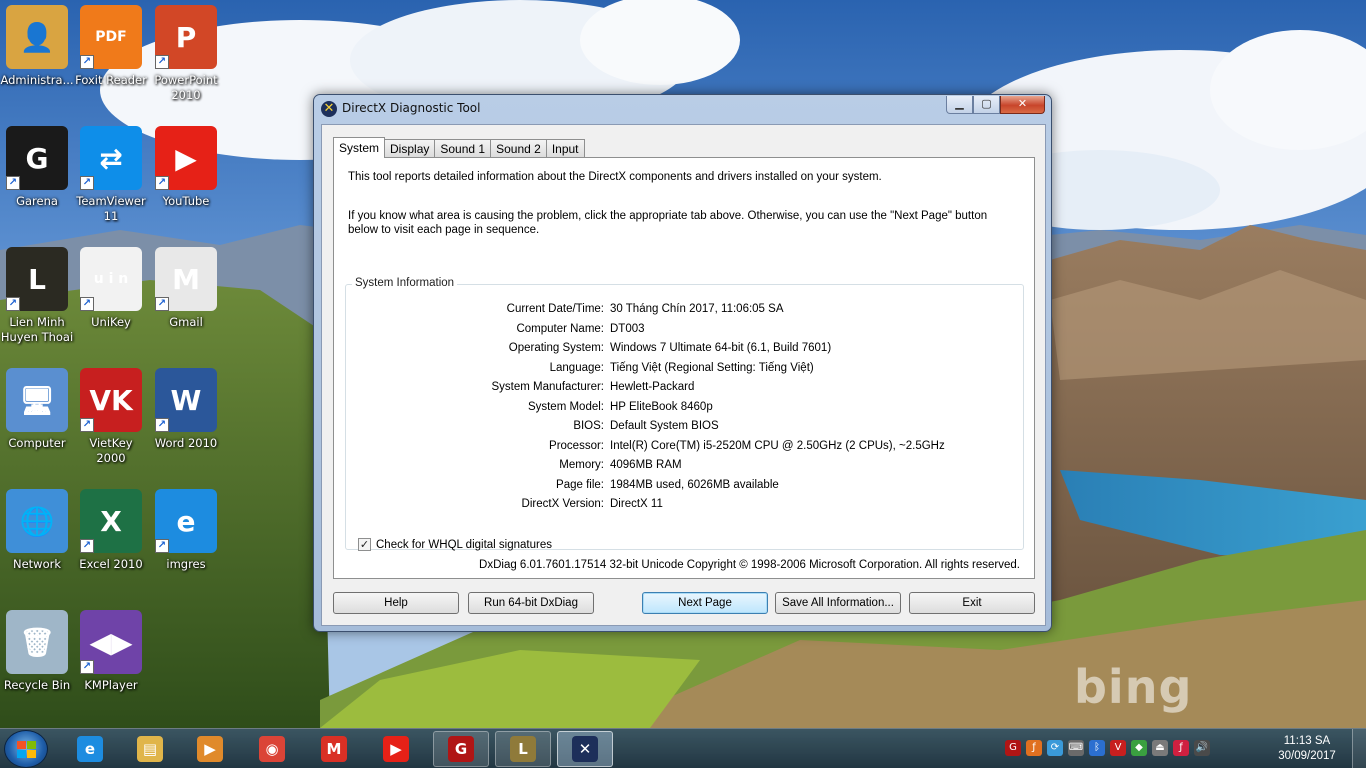 The height and width of the screenshot is (768, 1366). Describe the element at coordinates (1076, 748) in the screenshot. I see `tray-keyboard-icon: ⌨` at that location.